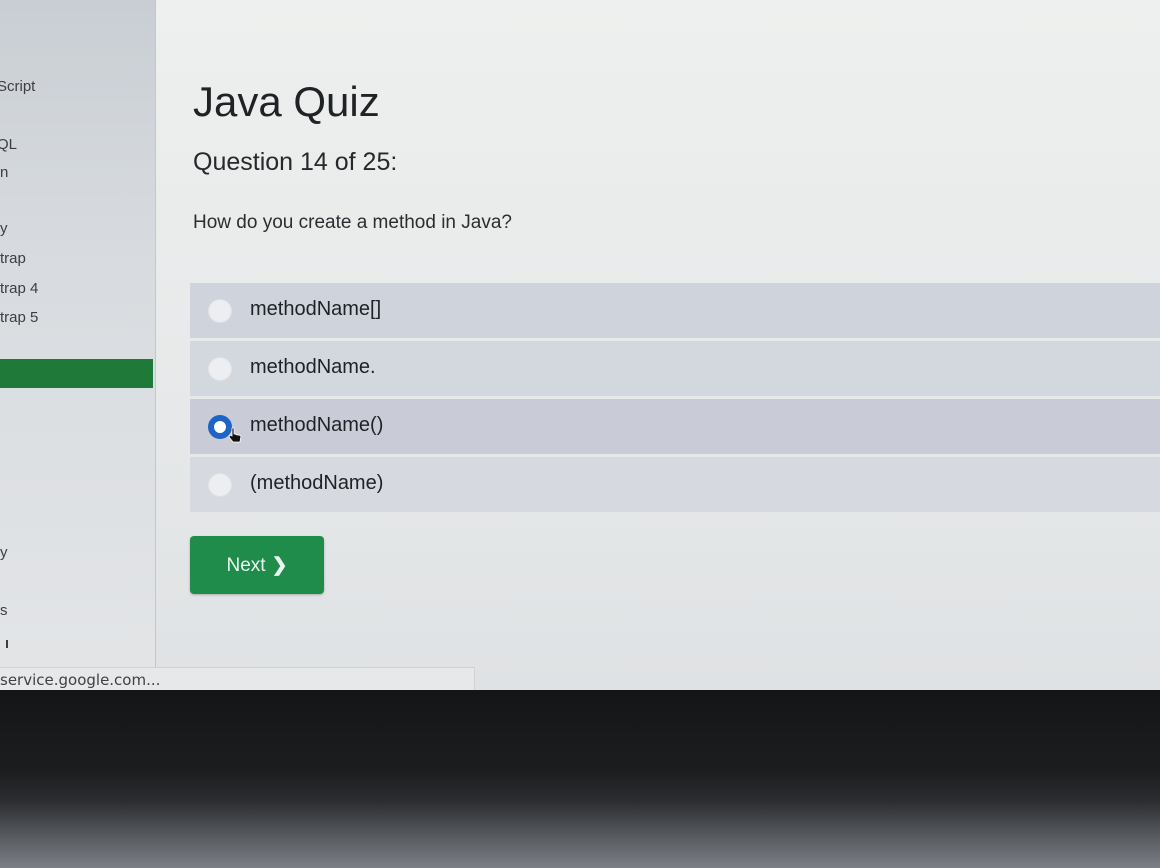 This screenshot has height=868, width=1160. What do you see at coordinates (675, 368) in the screenshot?
I see `answer-option-2: methodName.` at bounding box center [675, 368].